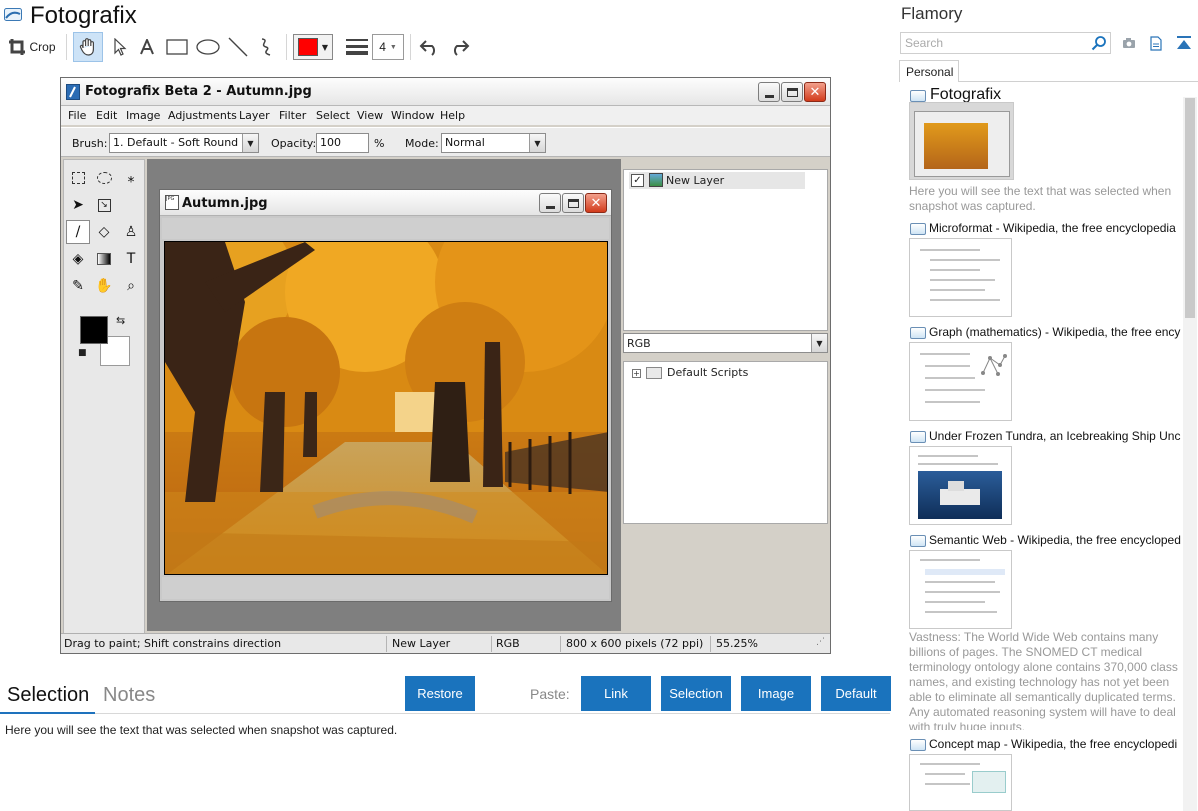  What do you see at coordinates (78, 232) in the screenshot?
I see `brush-icon: /` at bounding box center [78, 232].